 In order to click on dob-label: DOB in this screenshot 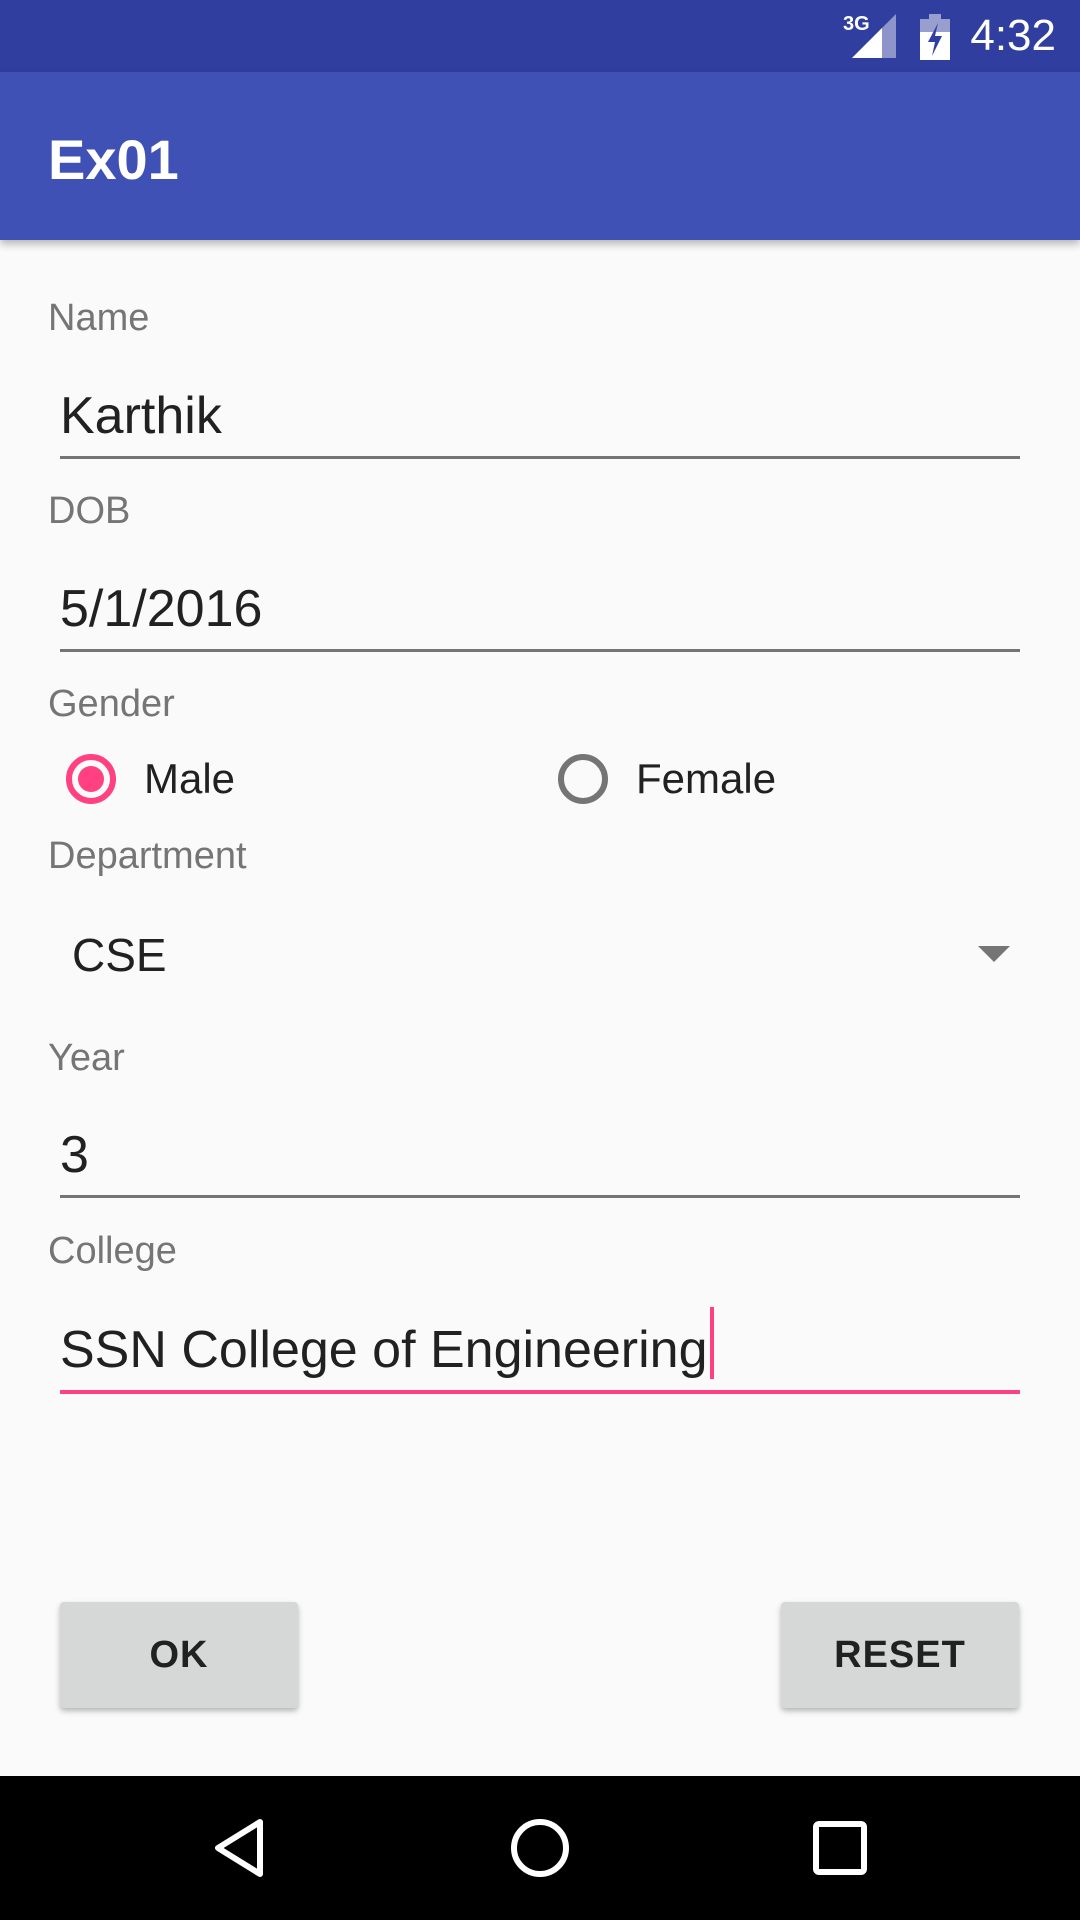, I will do `click(89, 511)`.